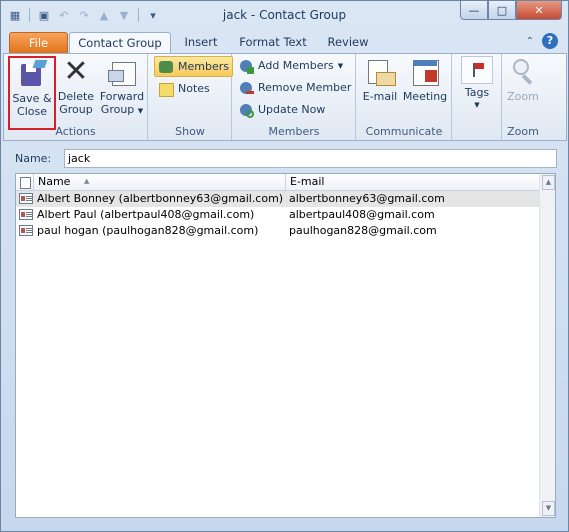 This screenshot has width=569, height=532. I want to click on save-close-label-1: Save &, so click(32, 98).